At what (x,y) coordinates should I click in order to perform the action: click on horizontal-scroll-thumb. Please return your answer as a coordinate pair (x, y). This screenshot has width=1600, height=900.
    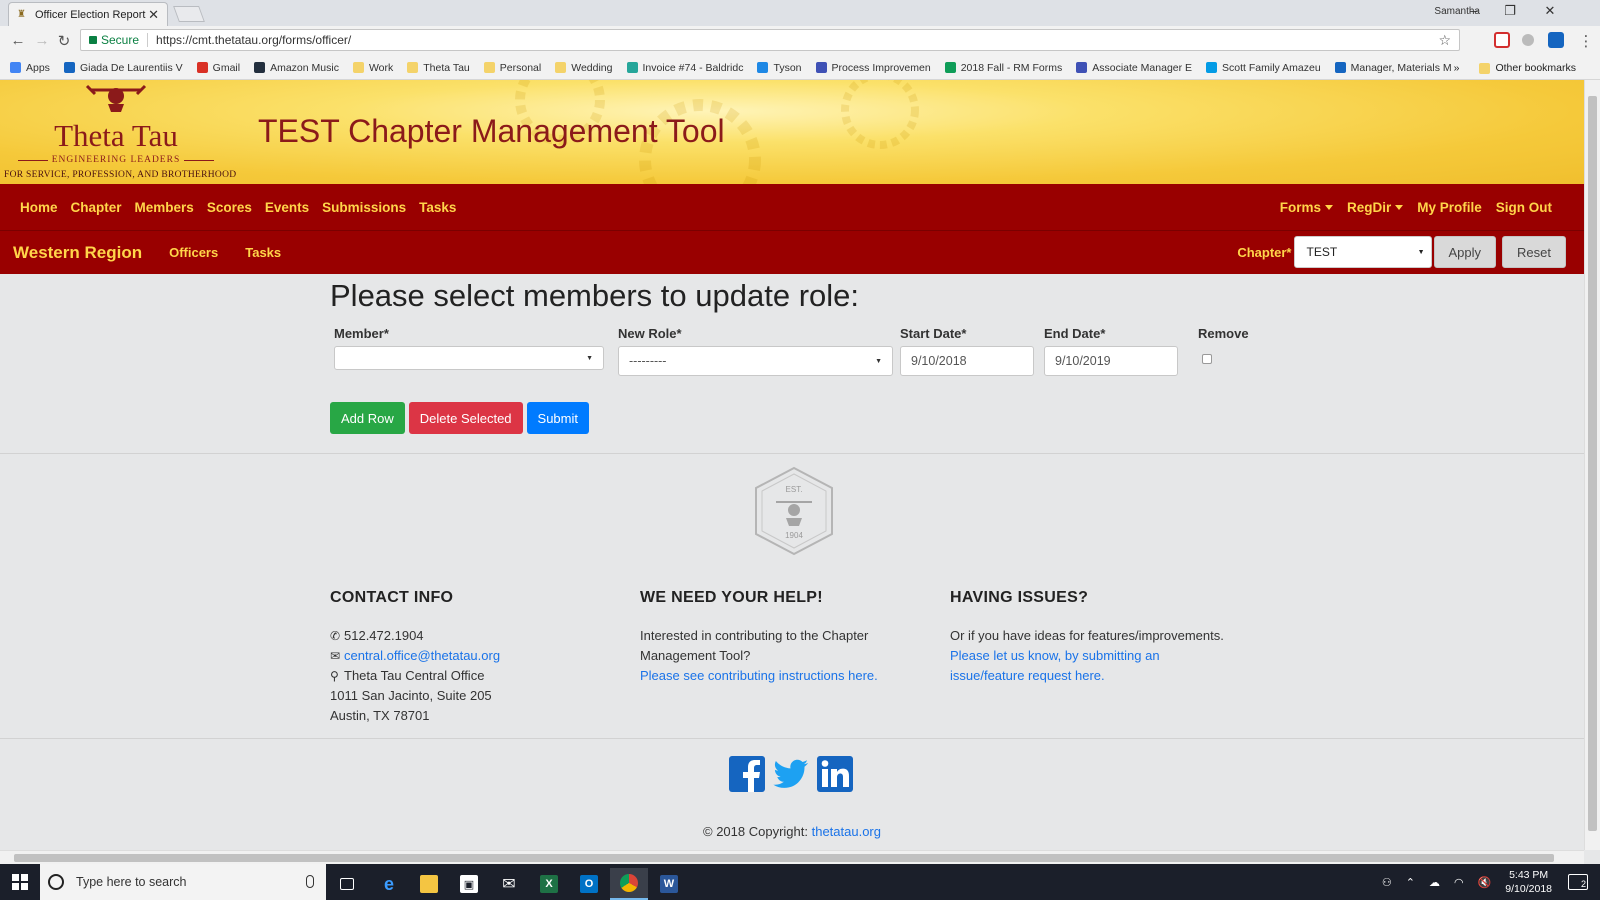
    Looking at the image, I should click on (784, 858).